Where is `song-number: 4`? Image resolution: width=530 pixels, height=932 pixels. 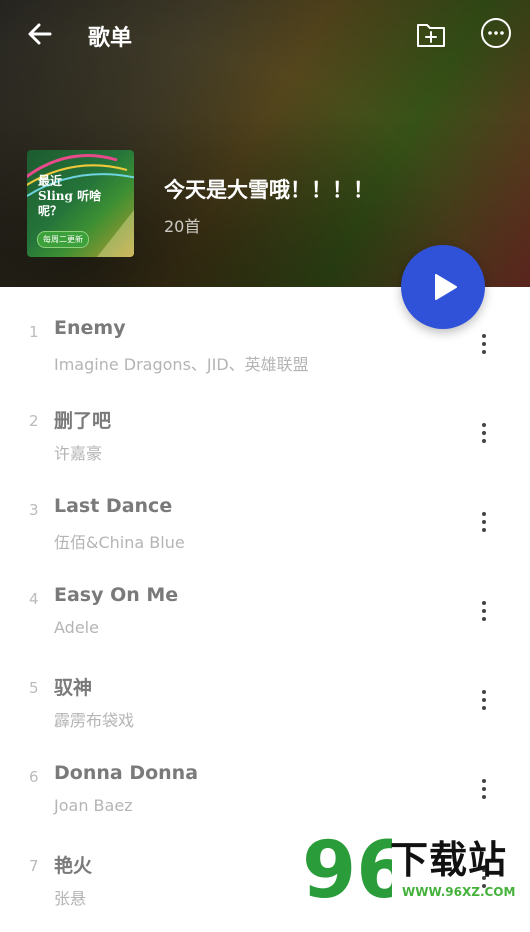
song-number: 4 is located at coordinates (34, 599).